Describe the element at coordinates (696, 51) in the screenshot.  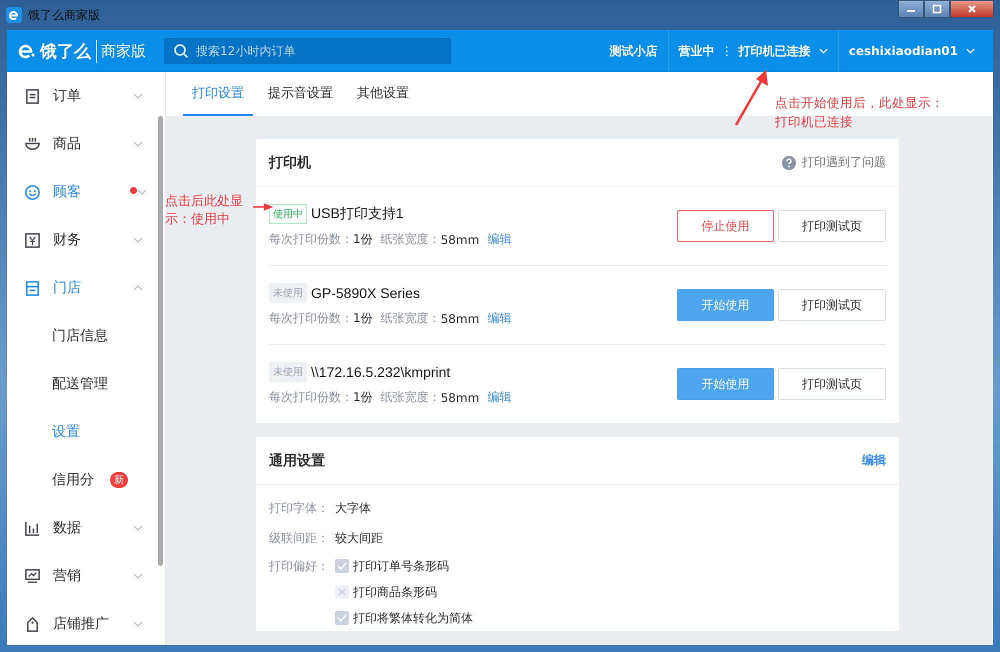
I see `business-status: 营业中` at that location.